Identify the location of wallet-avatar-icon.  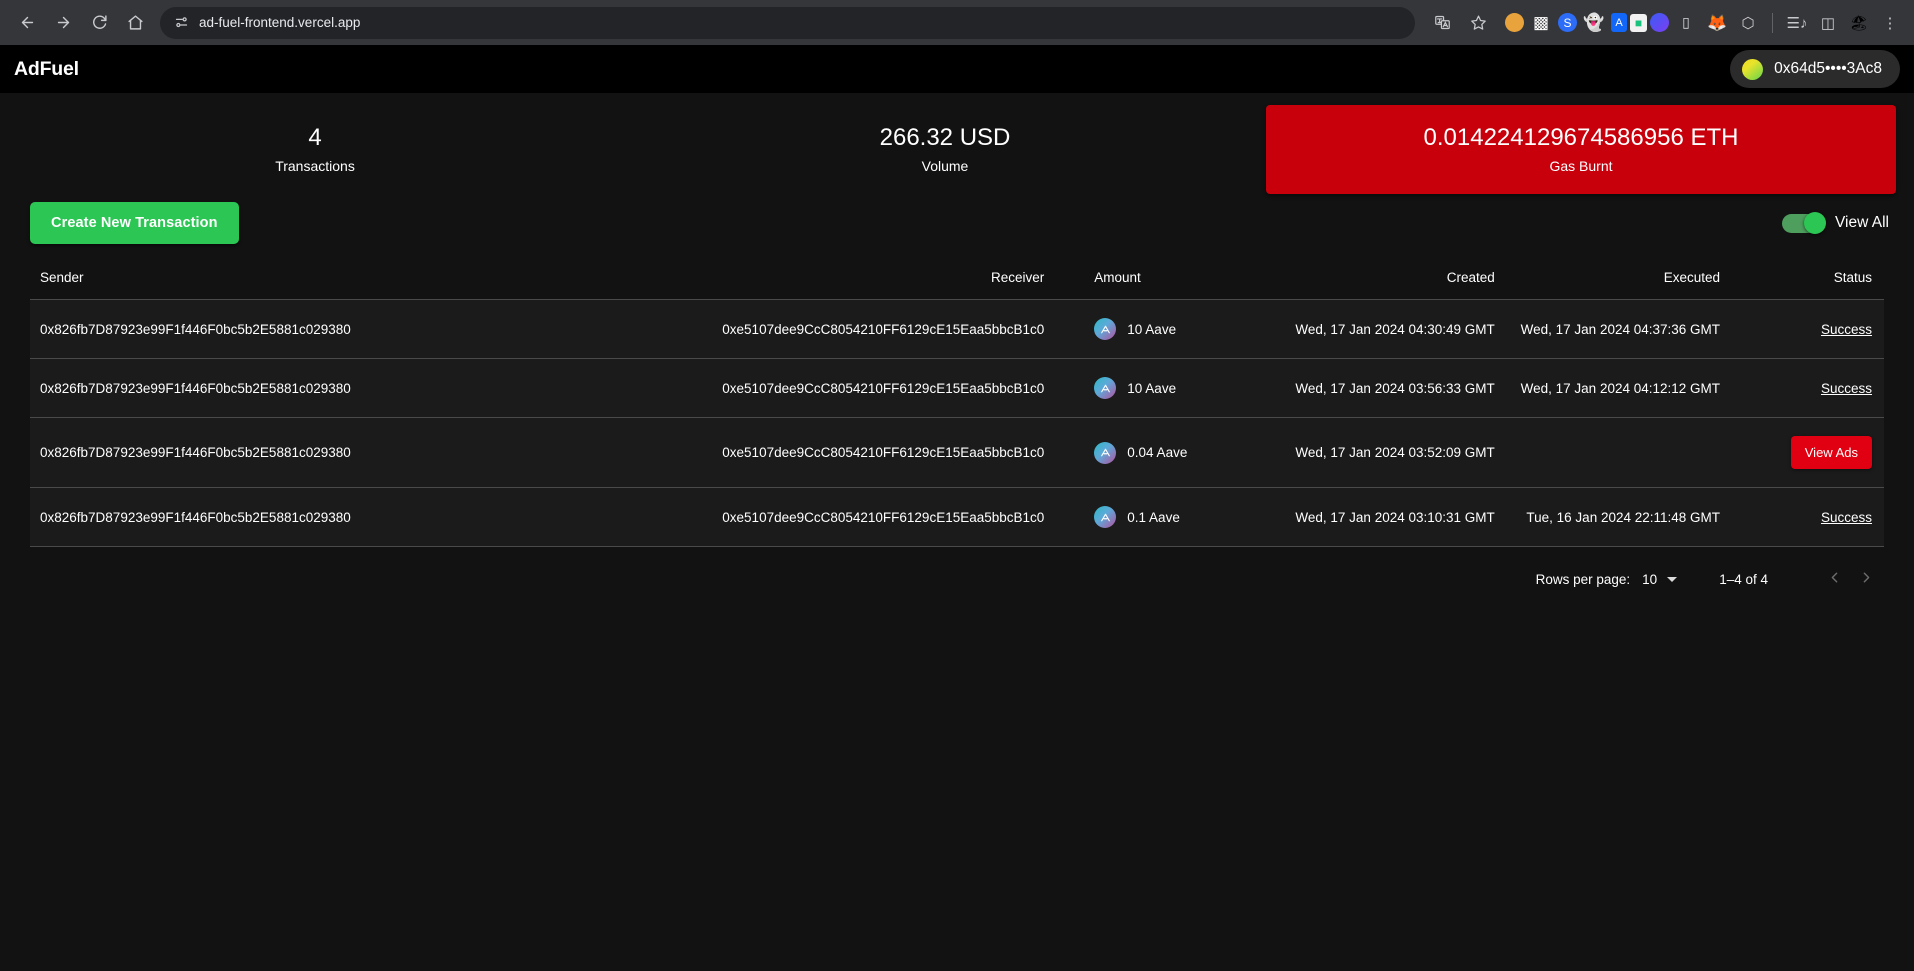
(1753, 69).